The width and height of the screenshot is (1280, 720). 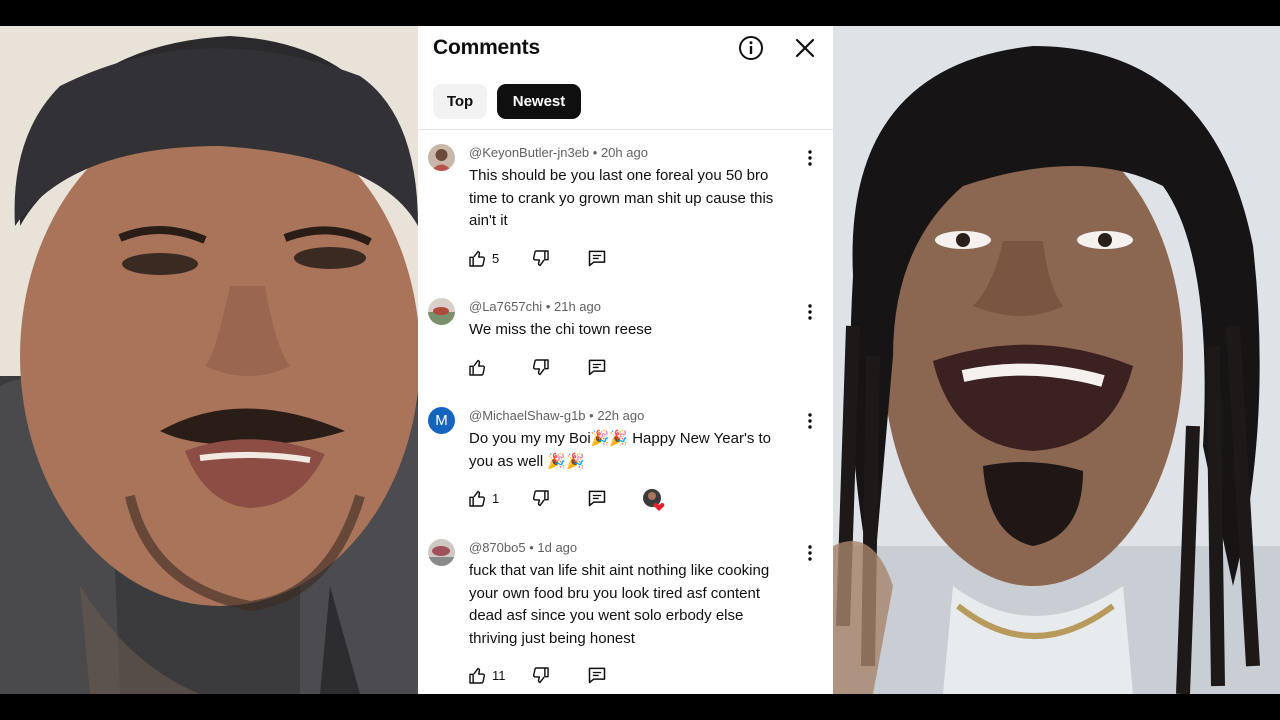 I want to click on like-button: 1, so click(x=483, y=498).